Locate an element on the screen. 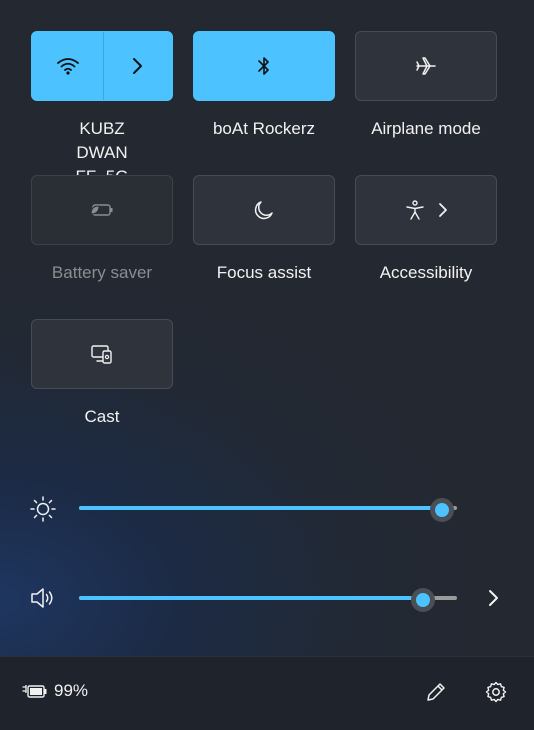 This screenshot has height=730, width=534. brightness-slider-thumb is located at coordinates (442, 510).